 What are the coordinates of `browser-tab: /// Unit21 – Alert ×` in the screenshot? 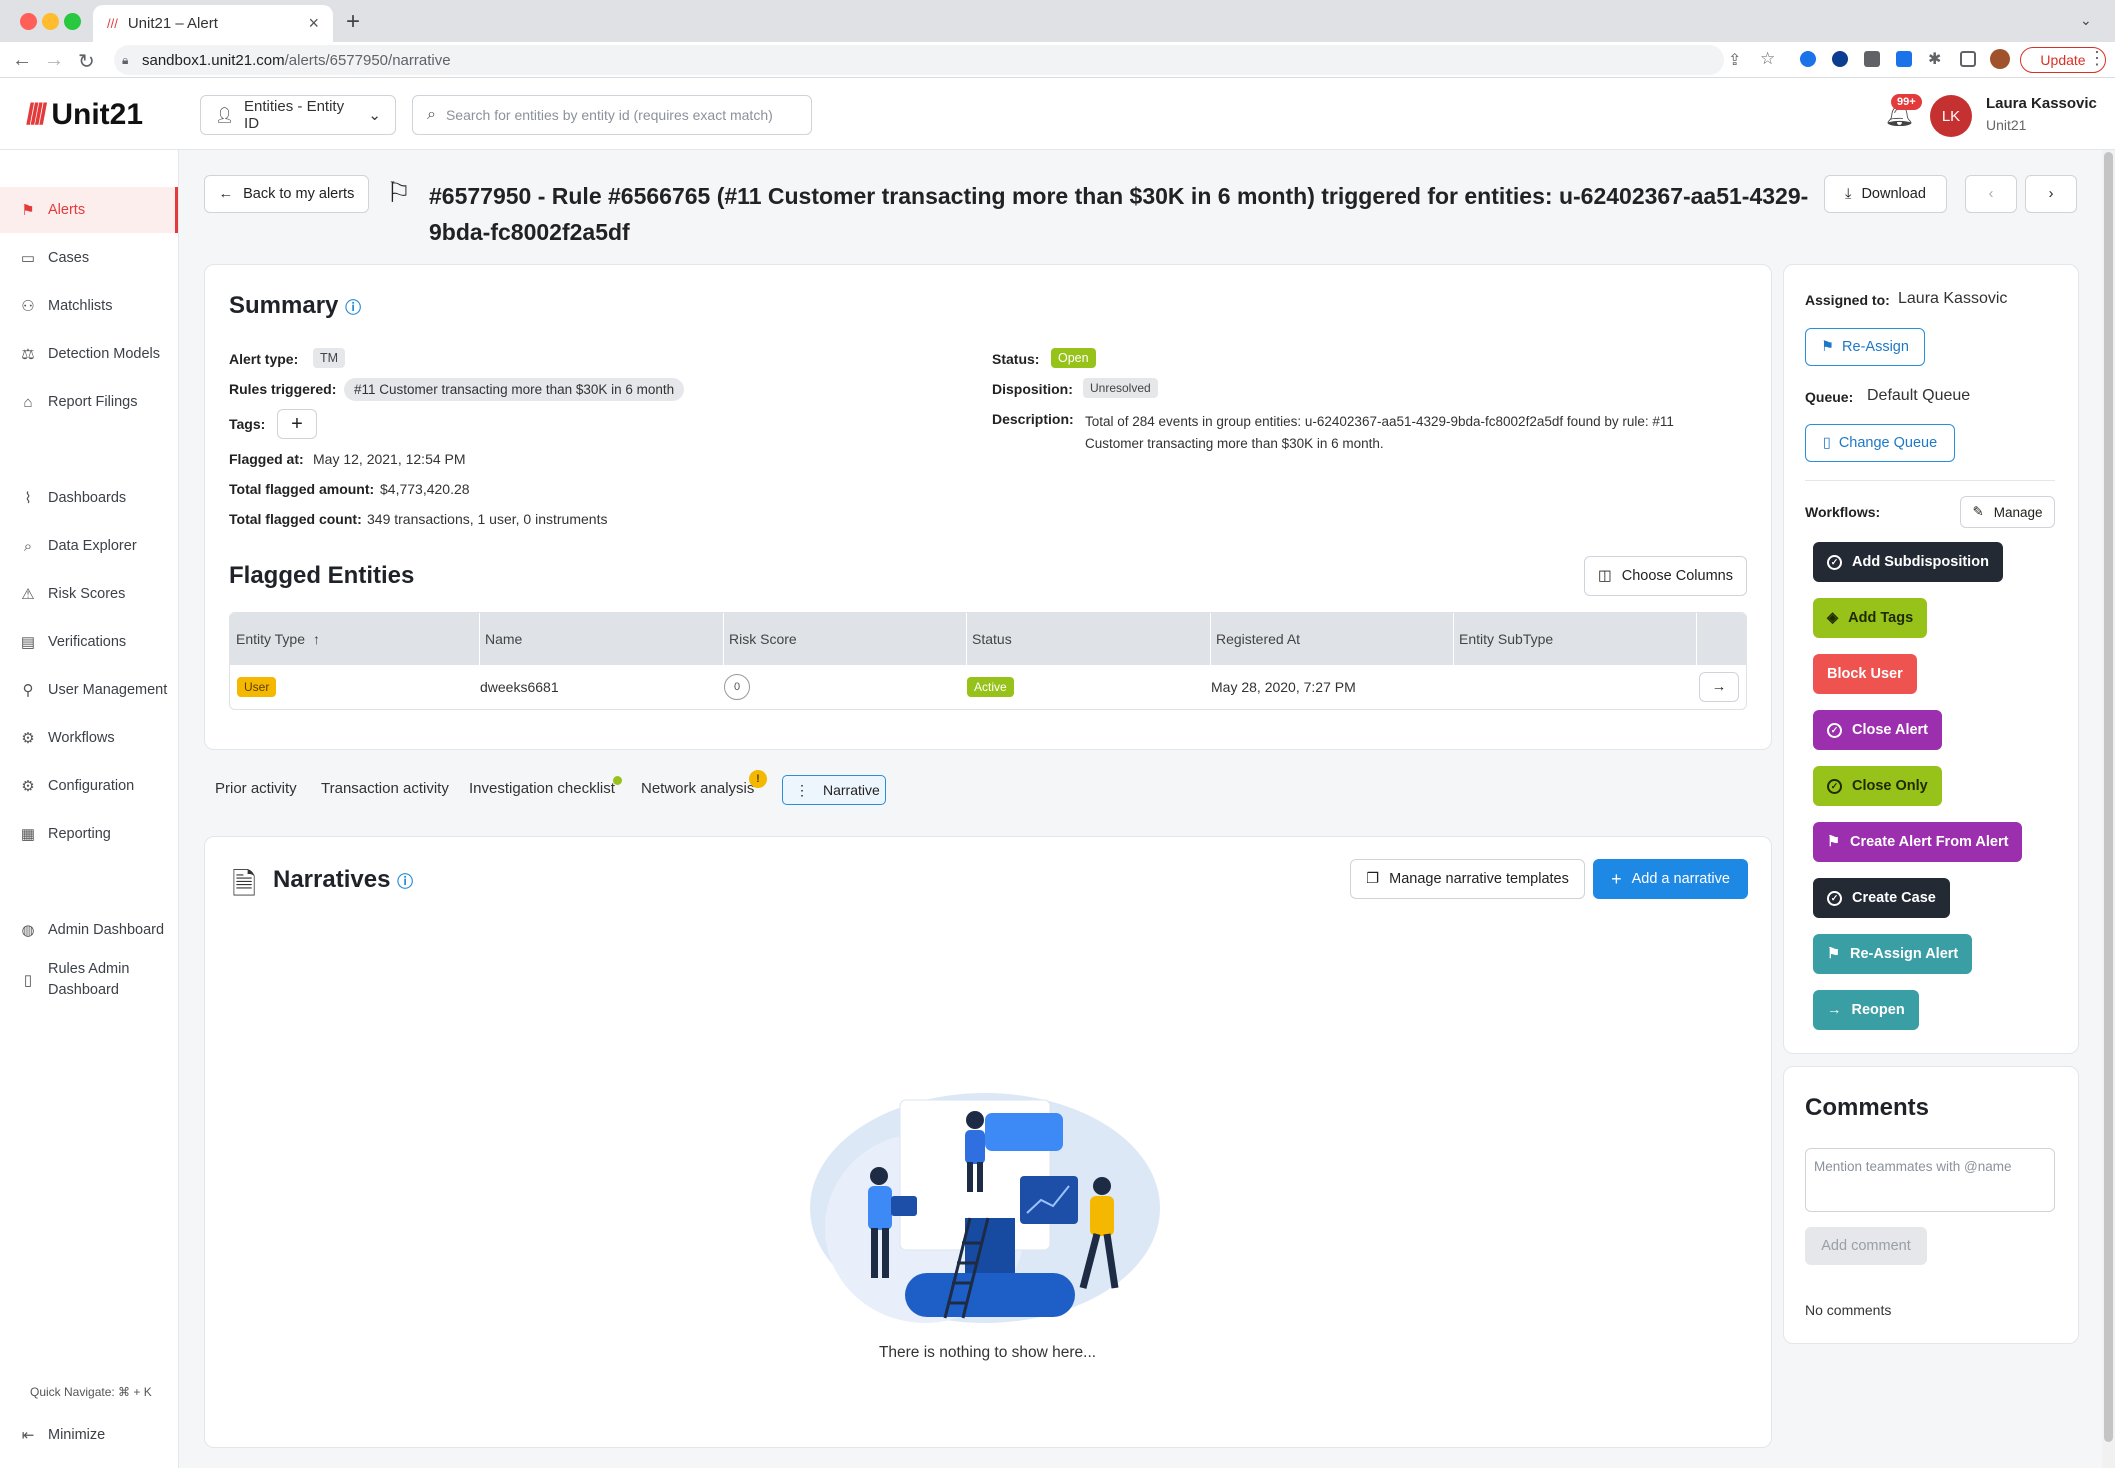 It's located at (213, 23).